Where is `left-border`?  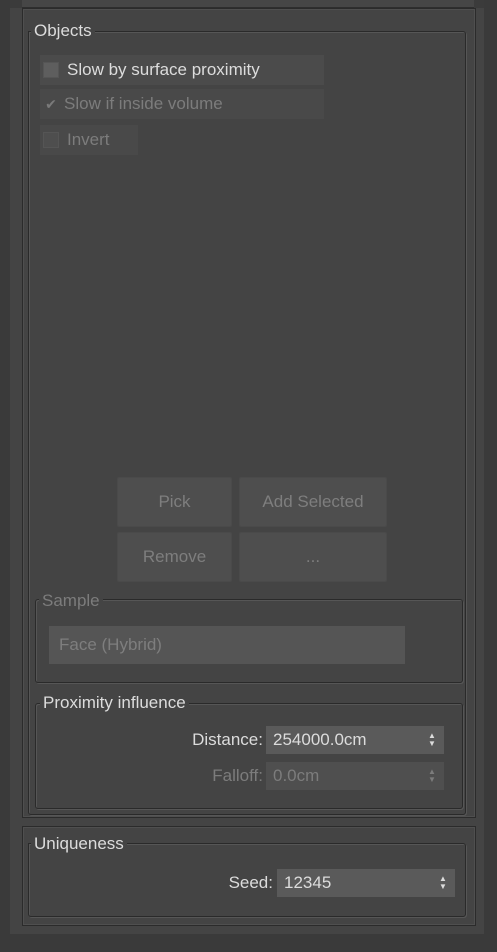
left-border is located at coordinates (5, 476).